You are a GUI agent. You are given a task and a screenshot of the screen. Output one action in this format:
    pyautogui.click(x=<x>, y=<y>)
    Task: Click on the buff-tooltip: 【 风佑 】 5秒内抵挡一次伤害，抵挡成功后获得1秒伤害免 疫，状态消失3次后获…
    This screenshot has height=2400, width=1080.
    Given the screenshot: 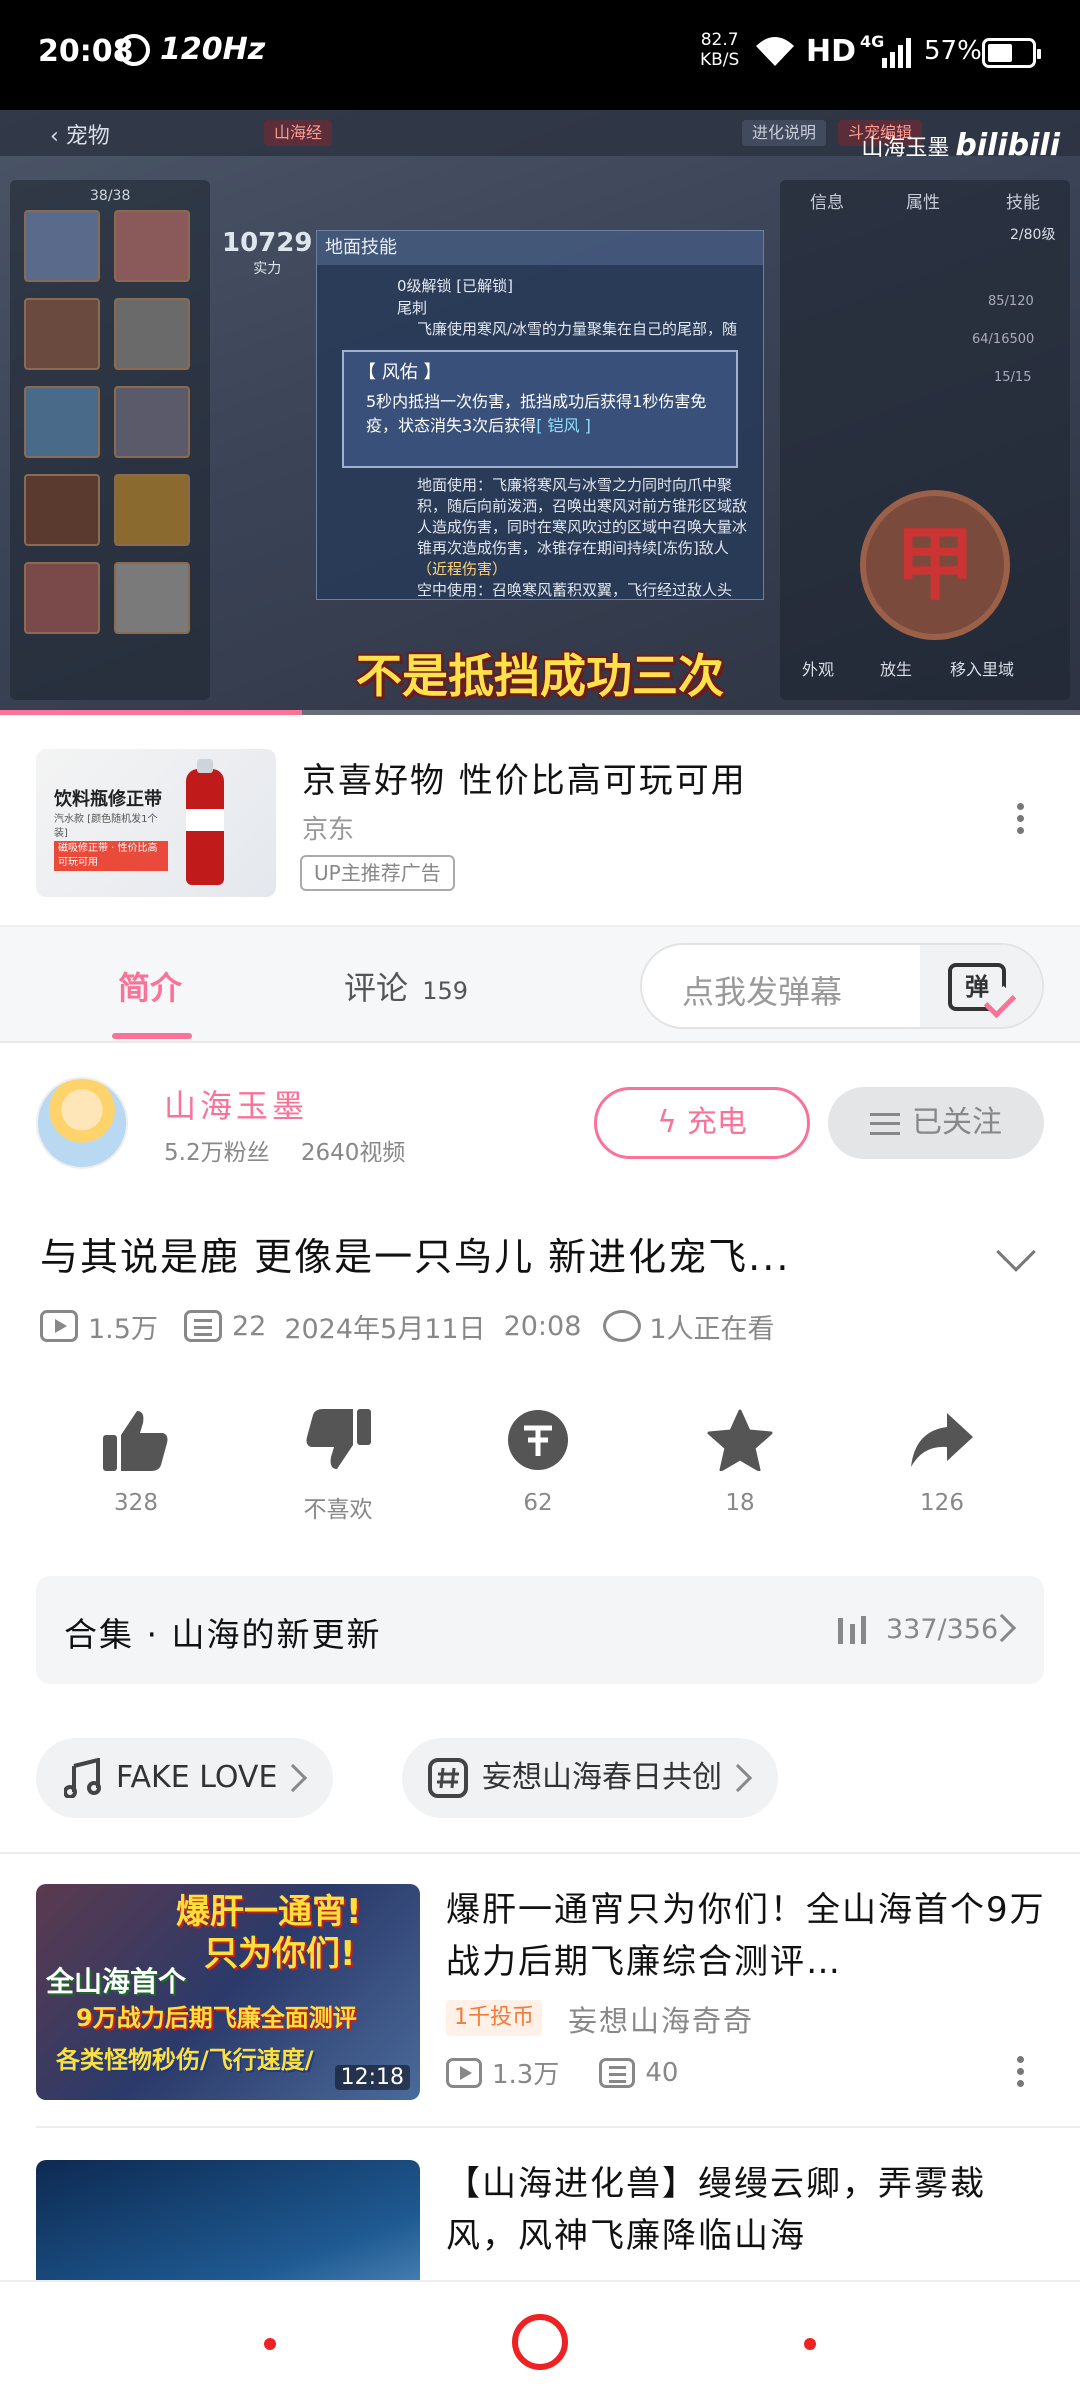 What is the action you would take?
    pyautogui.click(x=540, y=409)
    